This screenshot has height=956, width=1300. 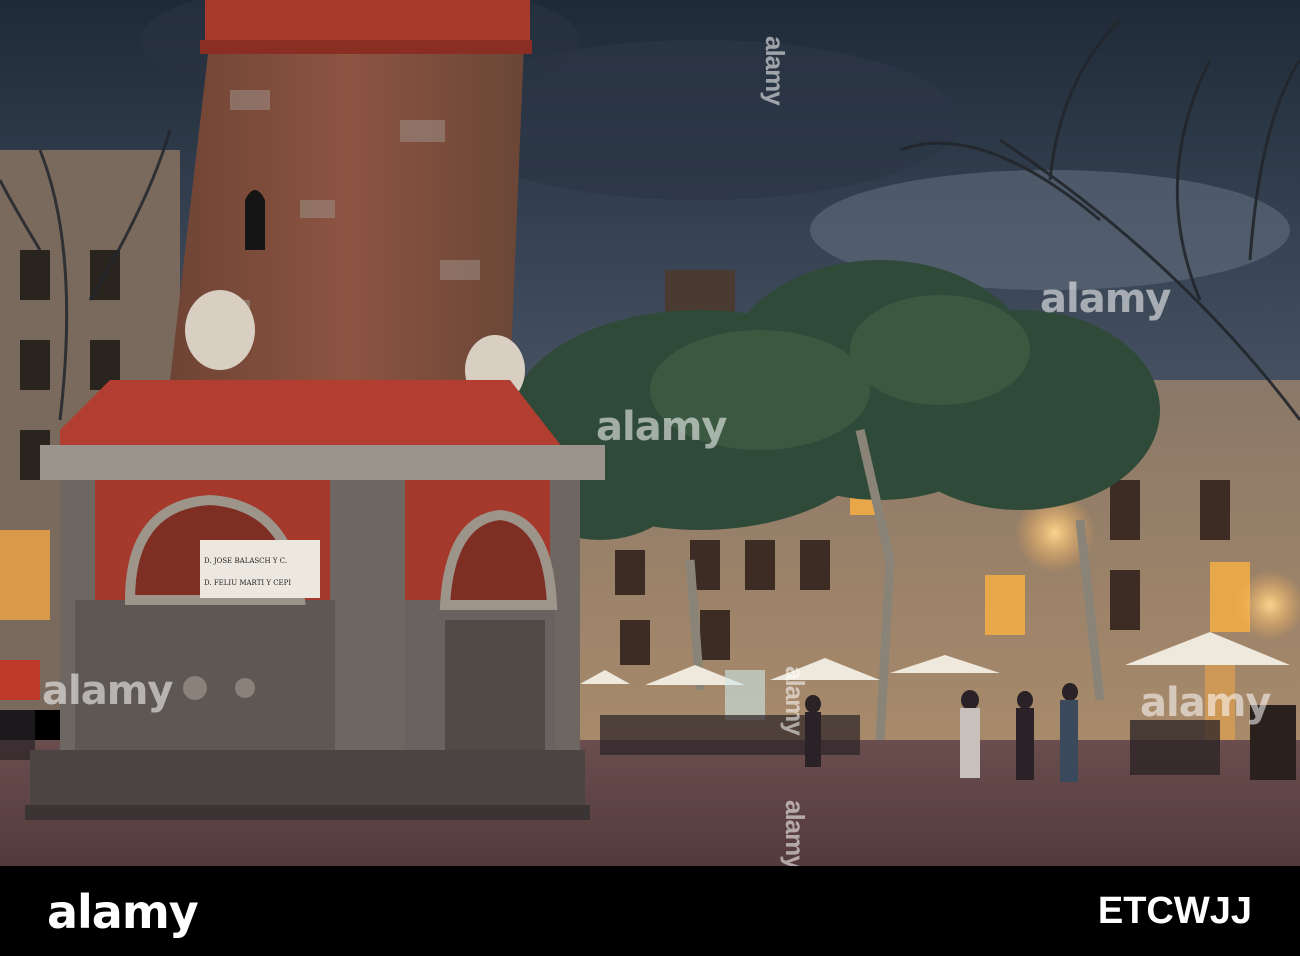 I want to click on image-id-label: ETCWJJ, so click(x=1174, y=911).